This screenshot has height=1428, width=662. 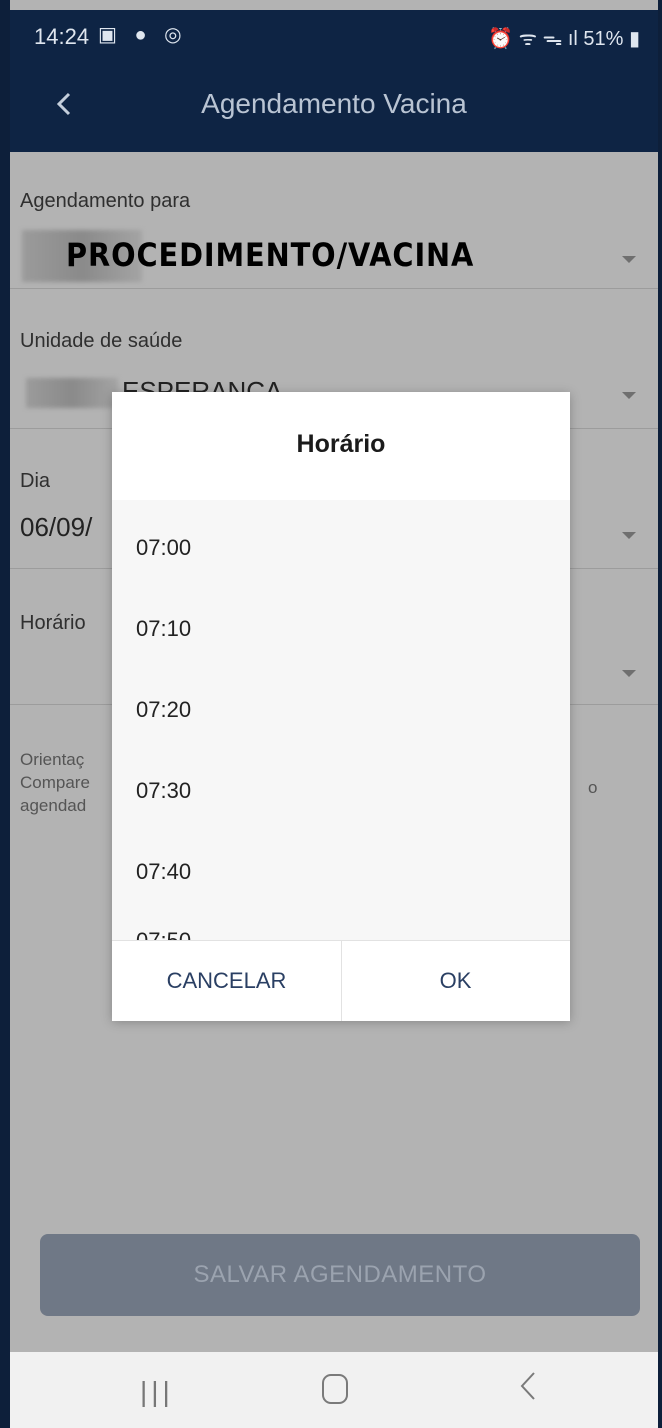 I want to click on time-option: 07:10, so click(x=163, y=629).